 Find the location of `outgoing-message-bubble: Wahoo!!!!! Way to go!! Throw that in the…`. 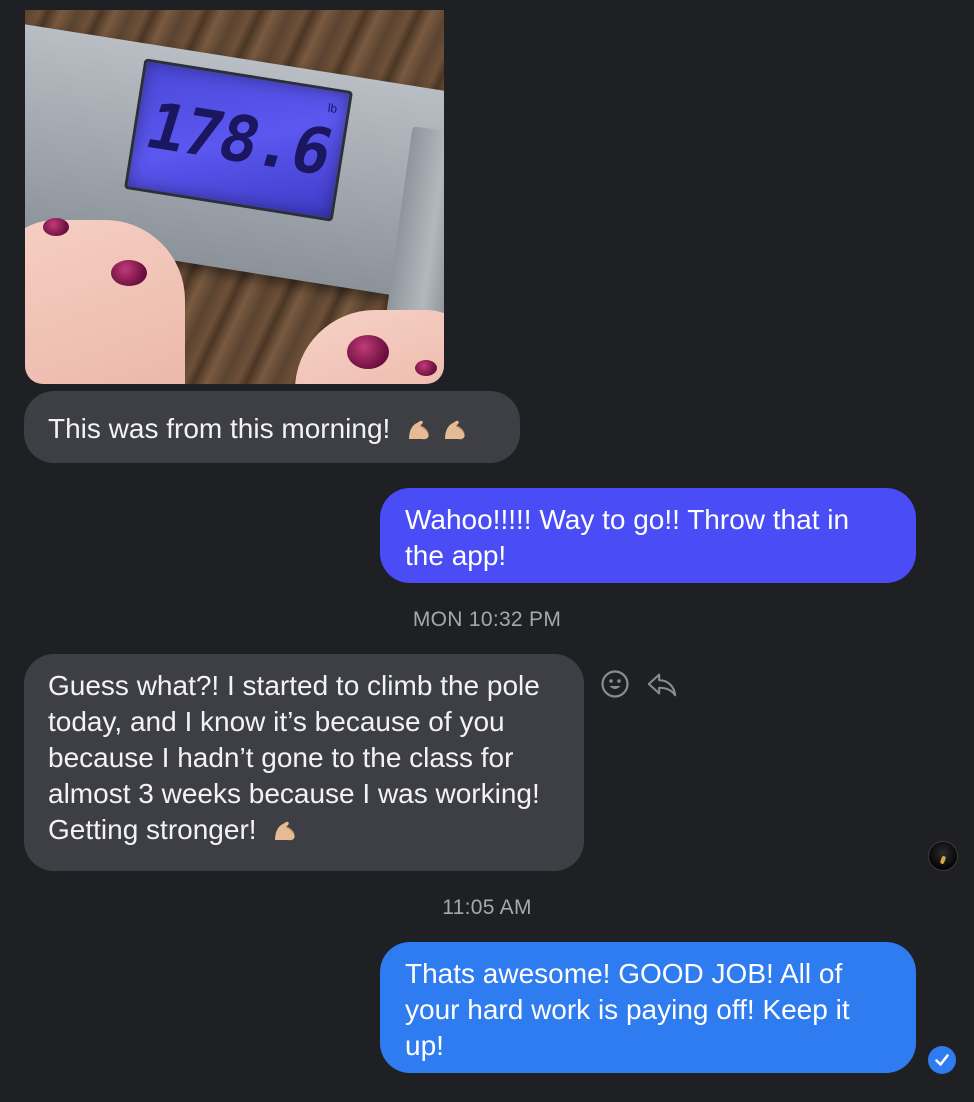

outgoing-message-bubble: Wahoo!!!!! Way to go!! Throw that in the… is located at coordinates (648, 535).